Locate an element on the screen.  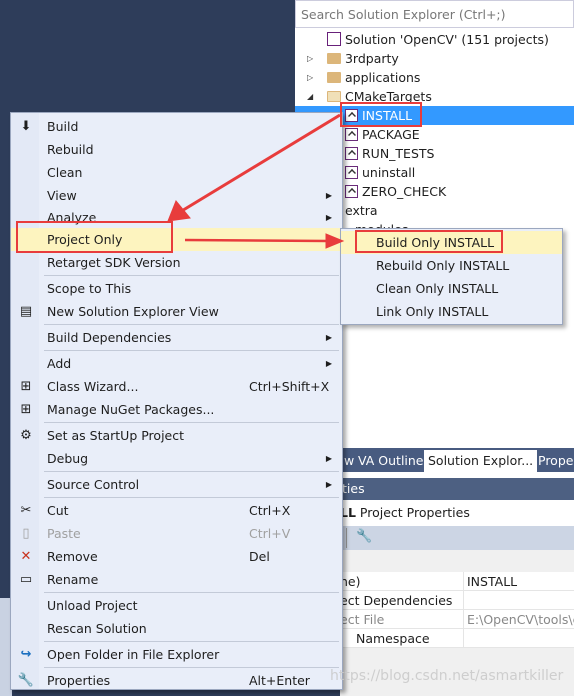
arrow-line-to-submenu is located at coordinates (256, 240).